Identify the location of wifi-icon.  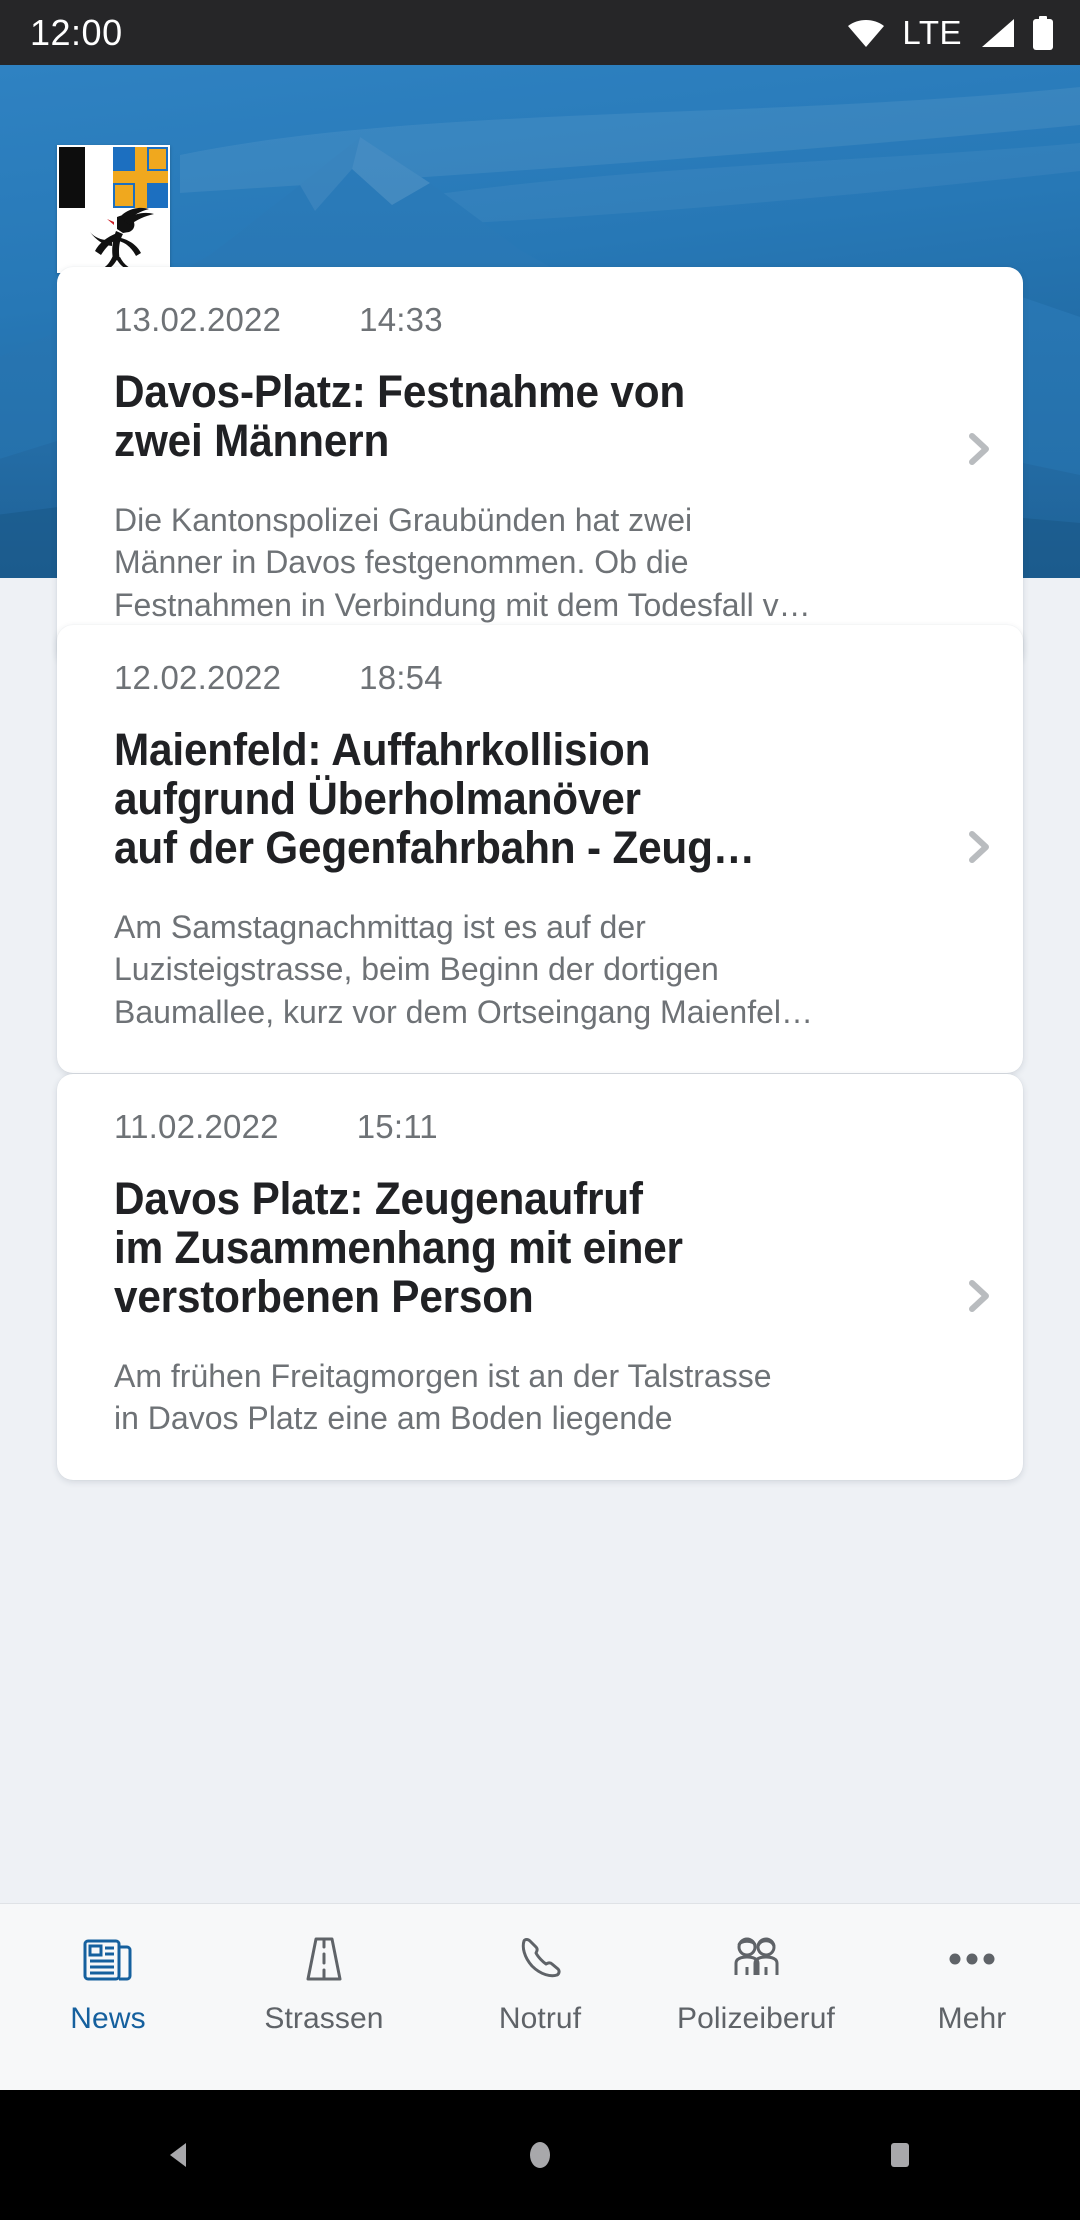
(866, 33).